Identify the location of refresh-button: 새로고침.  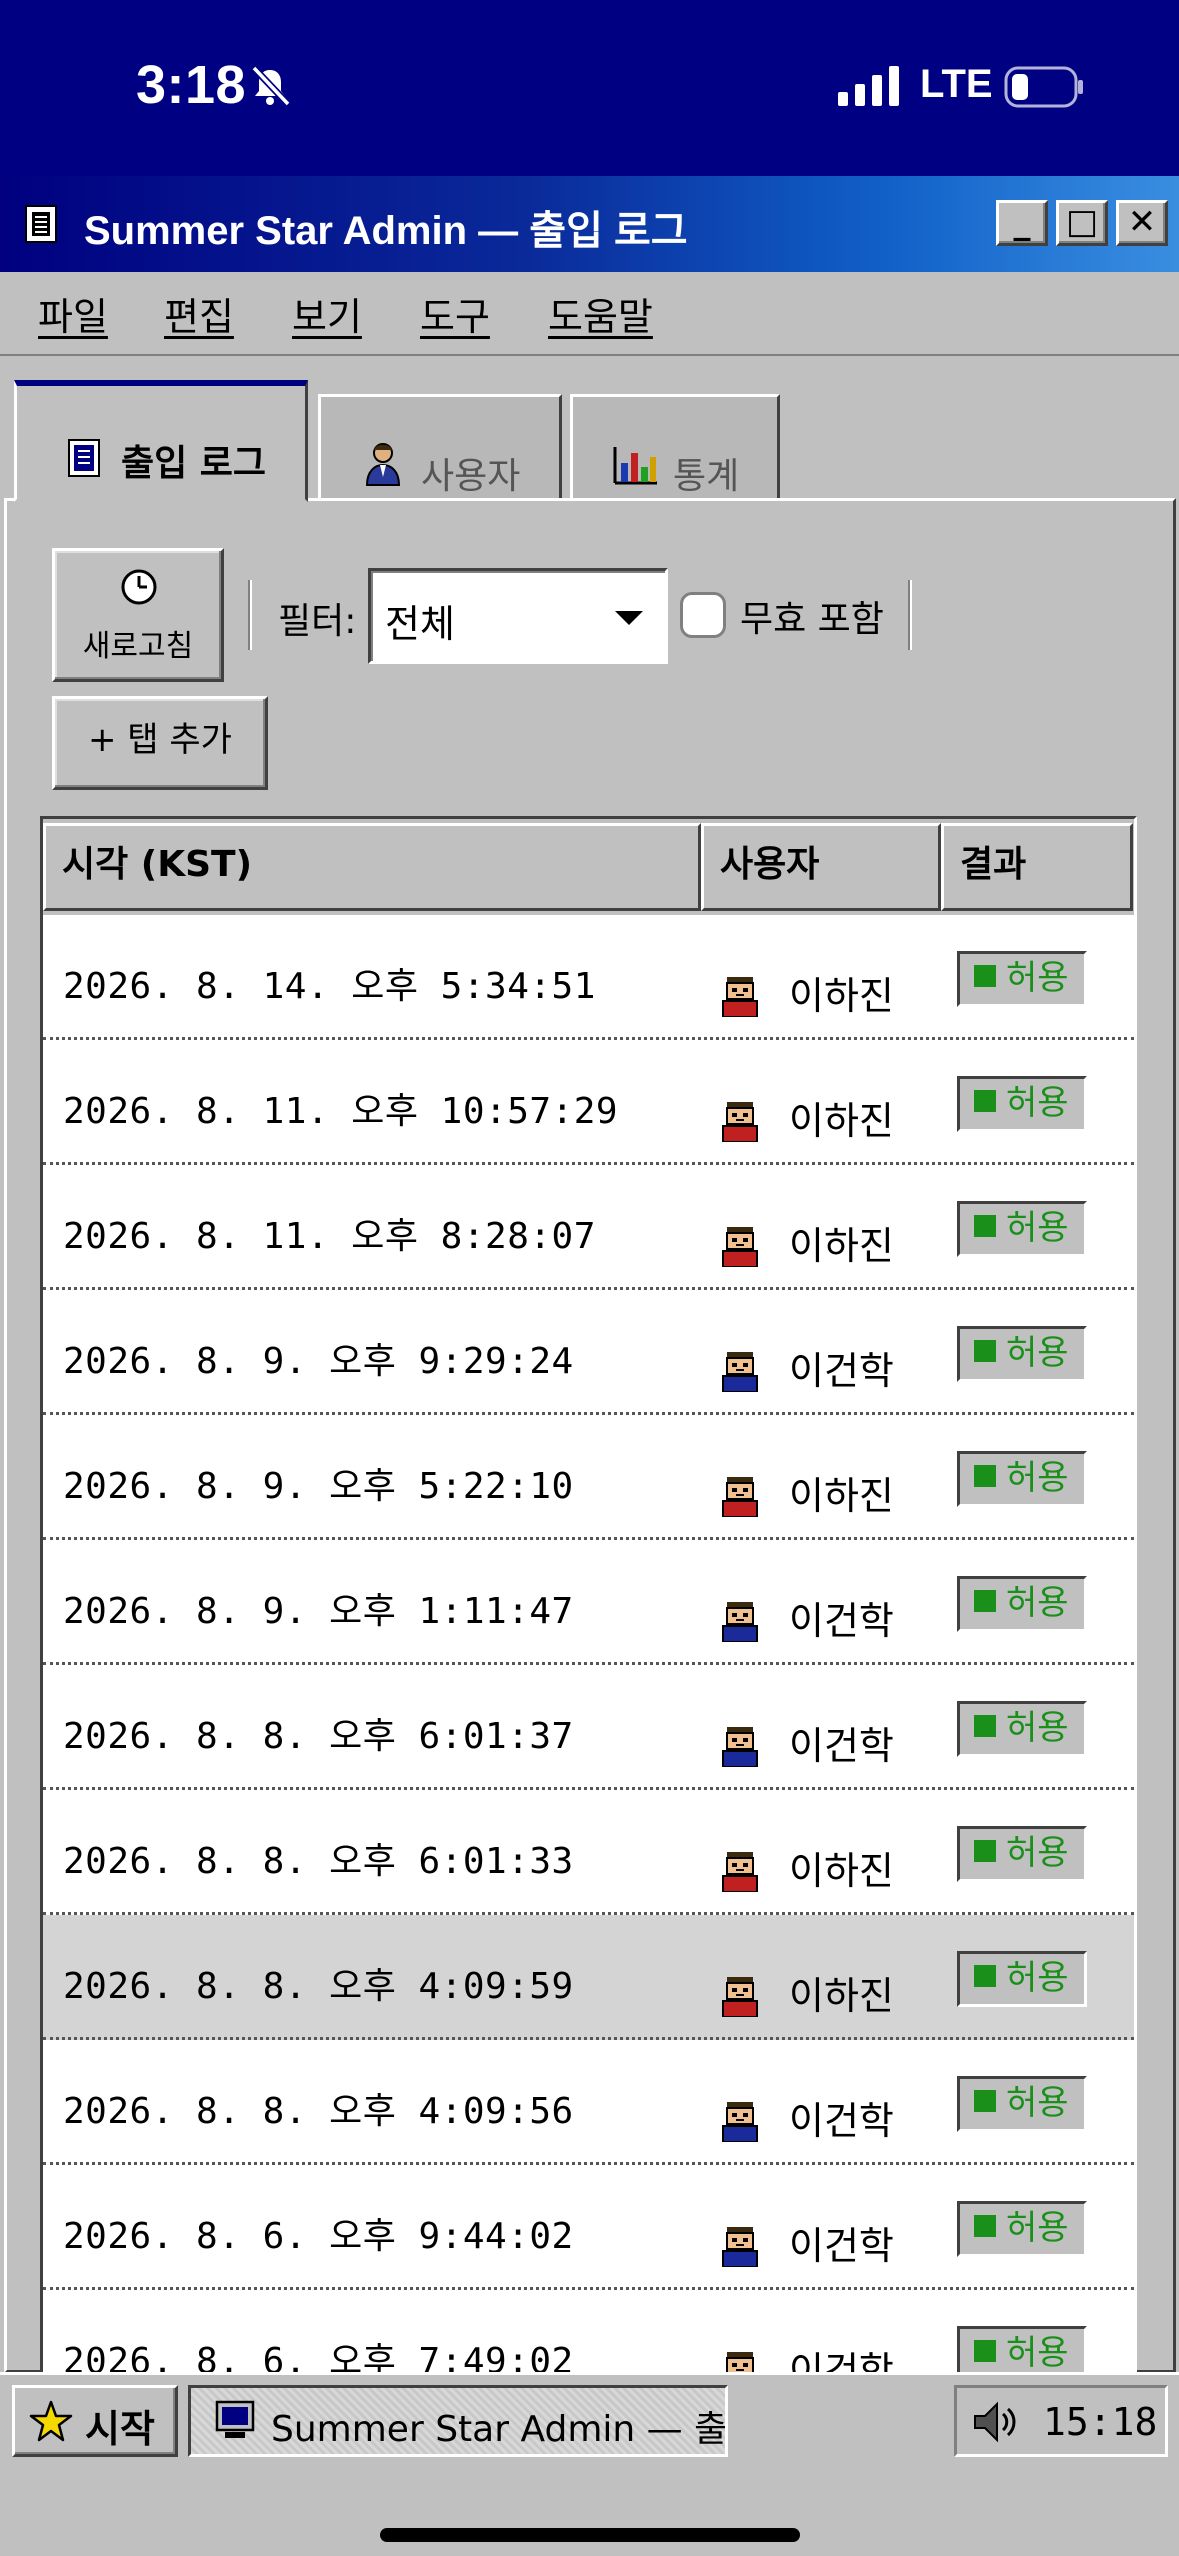
(138, 615).